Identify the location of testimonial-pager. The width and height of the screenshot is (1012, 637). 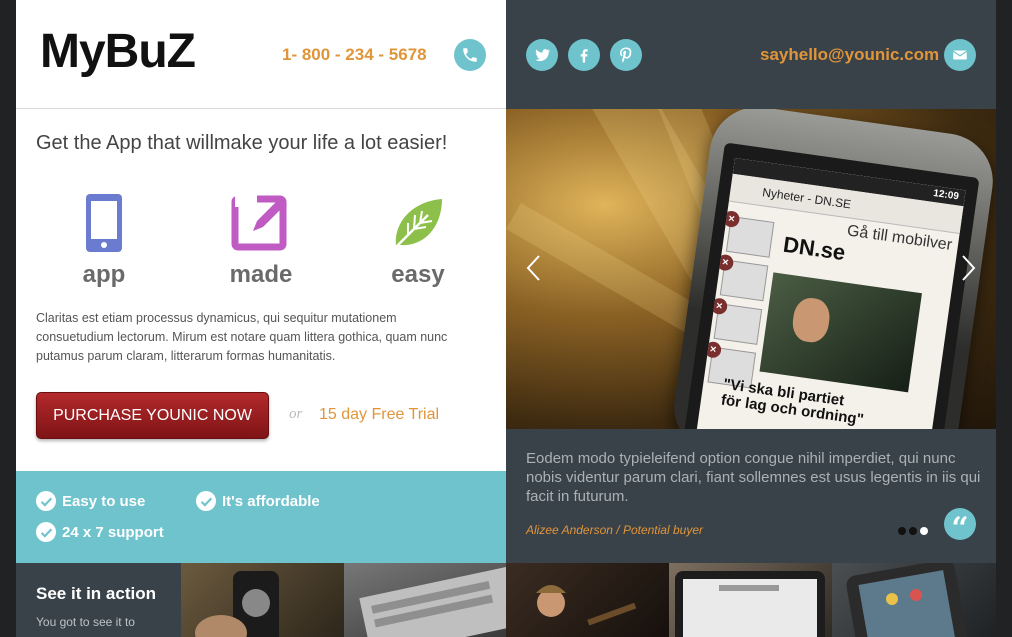
(913, 531).